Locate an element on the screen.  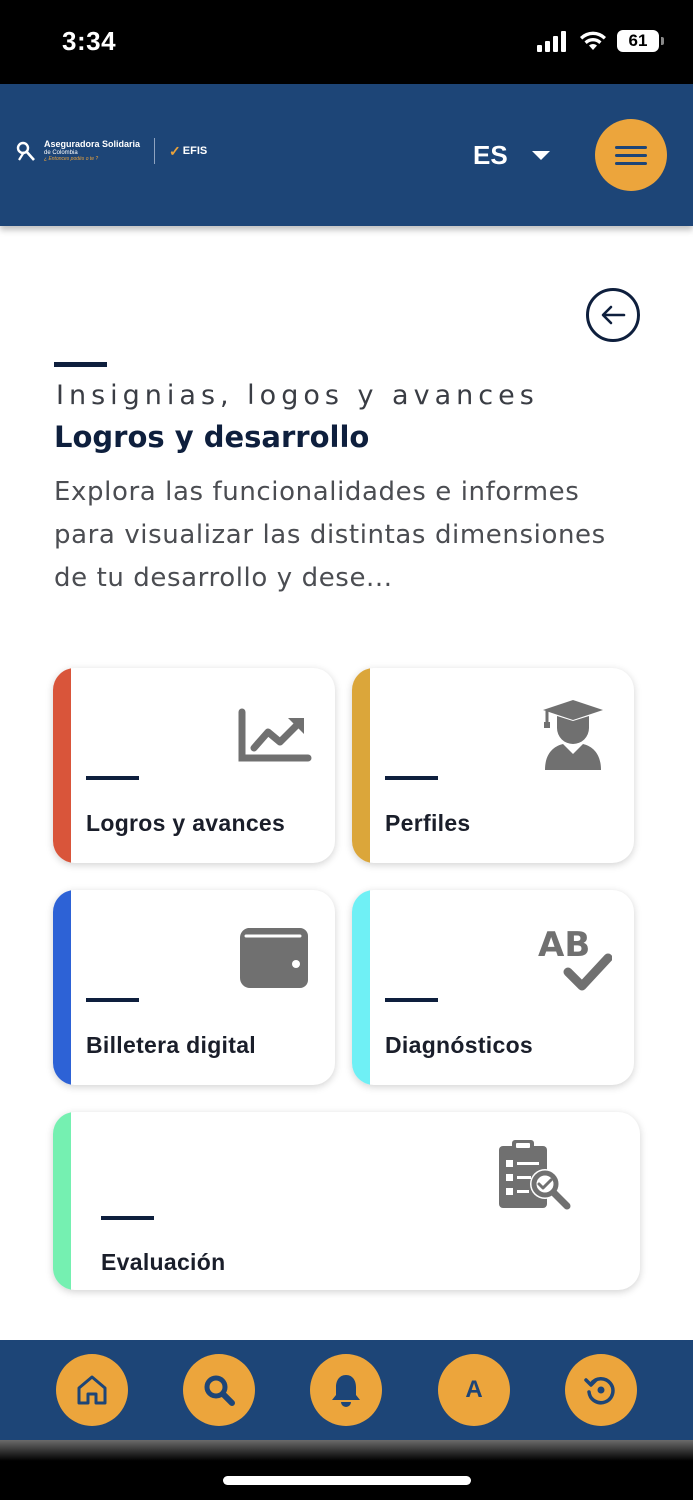
arrow-left-icon is located at coordinates (613, 315).